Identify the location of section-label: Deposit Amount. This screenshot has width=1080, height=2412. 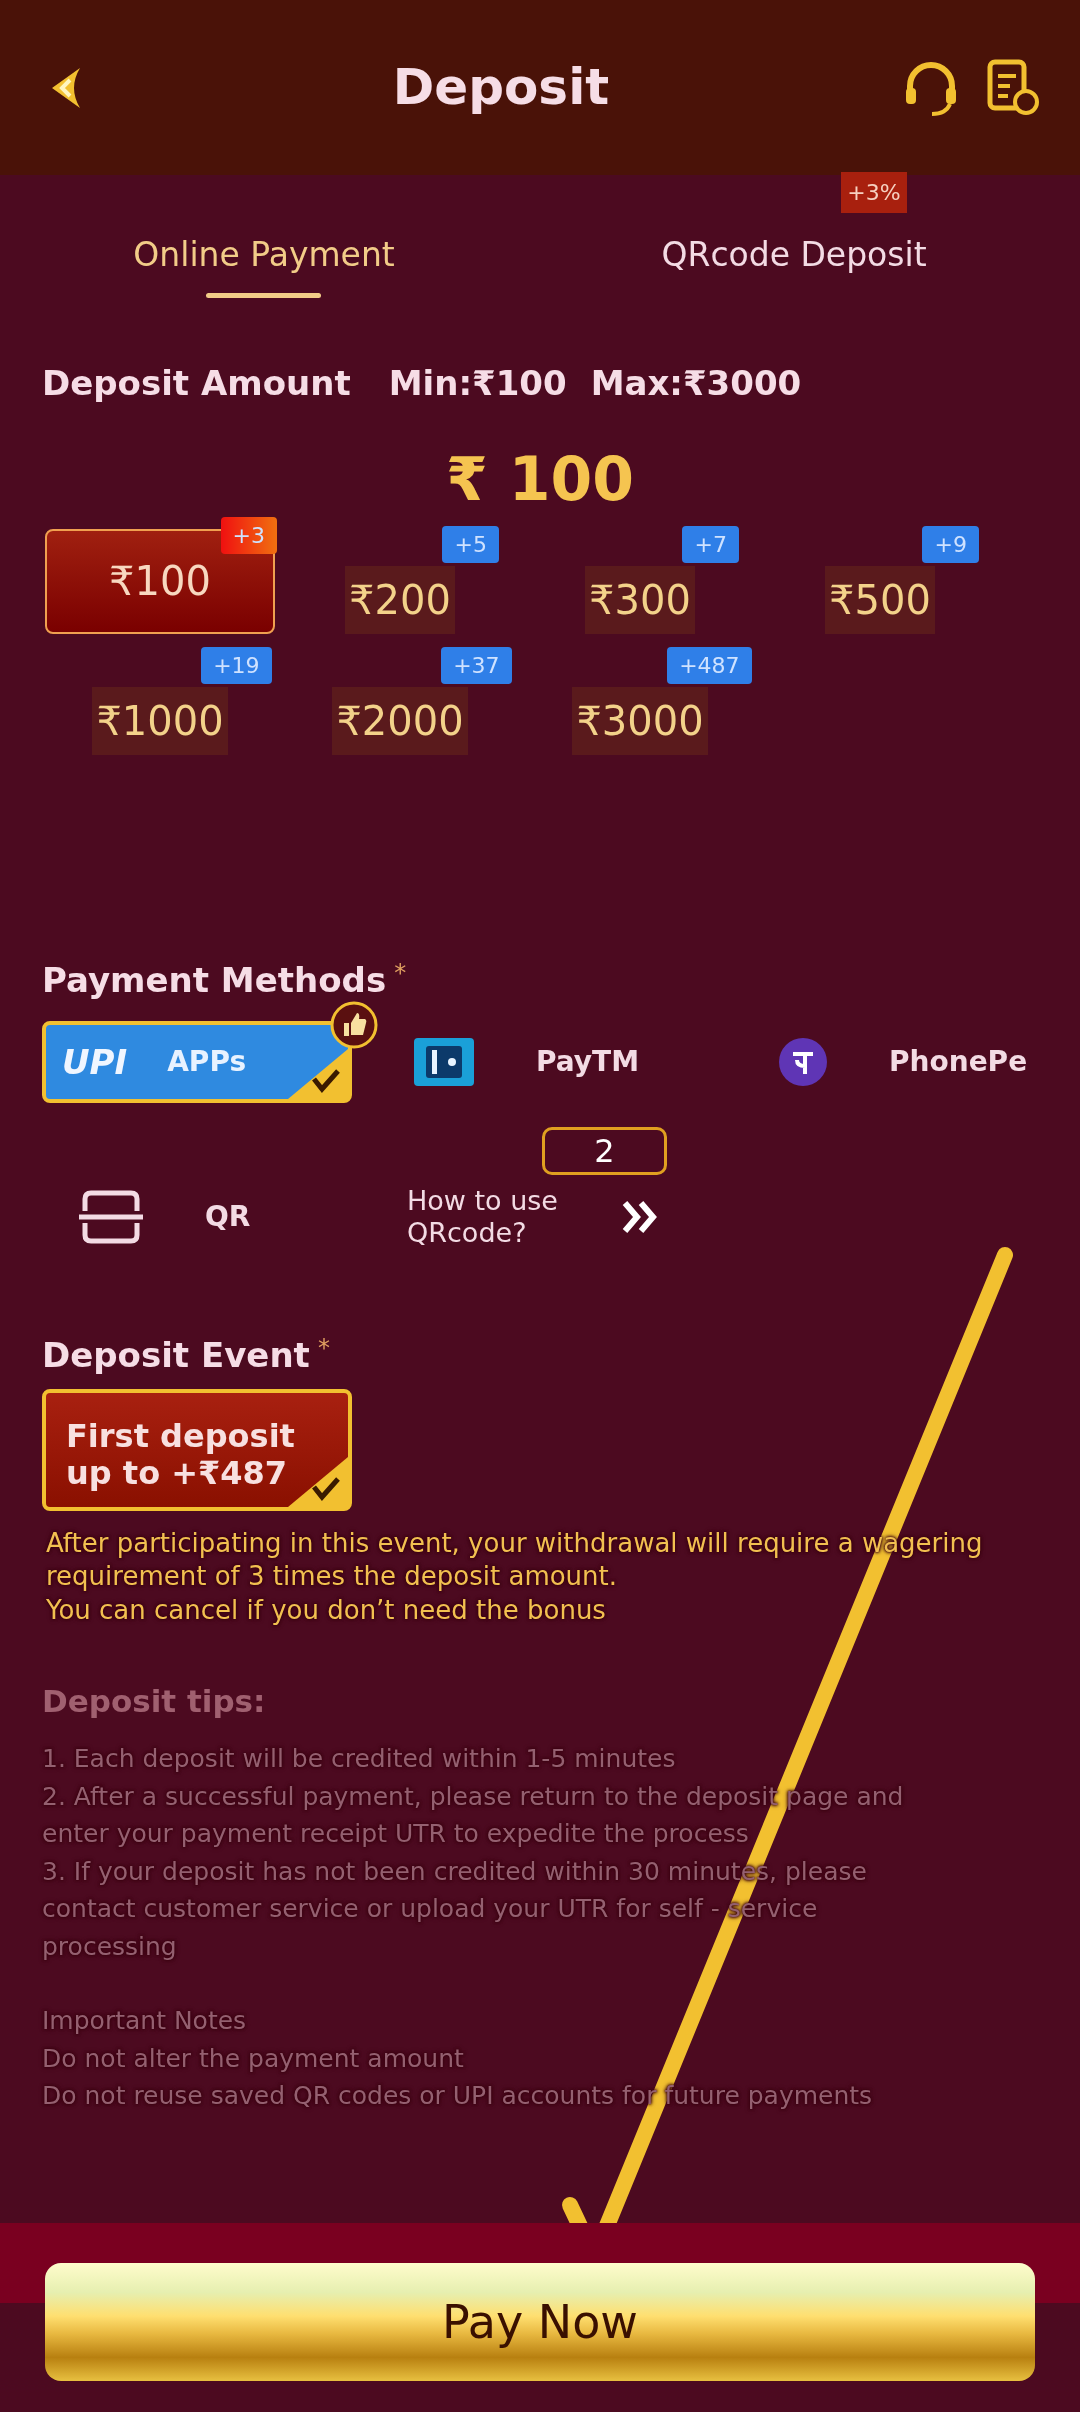
(196, 383).